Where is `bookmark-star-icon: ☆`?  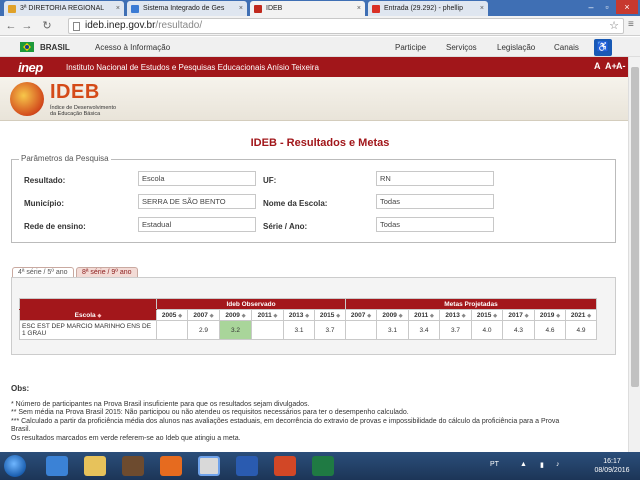 bookmark-star-icon: ☆ is located at coordinates (614, 26).